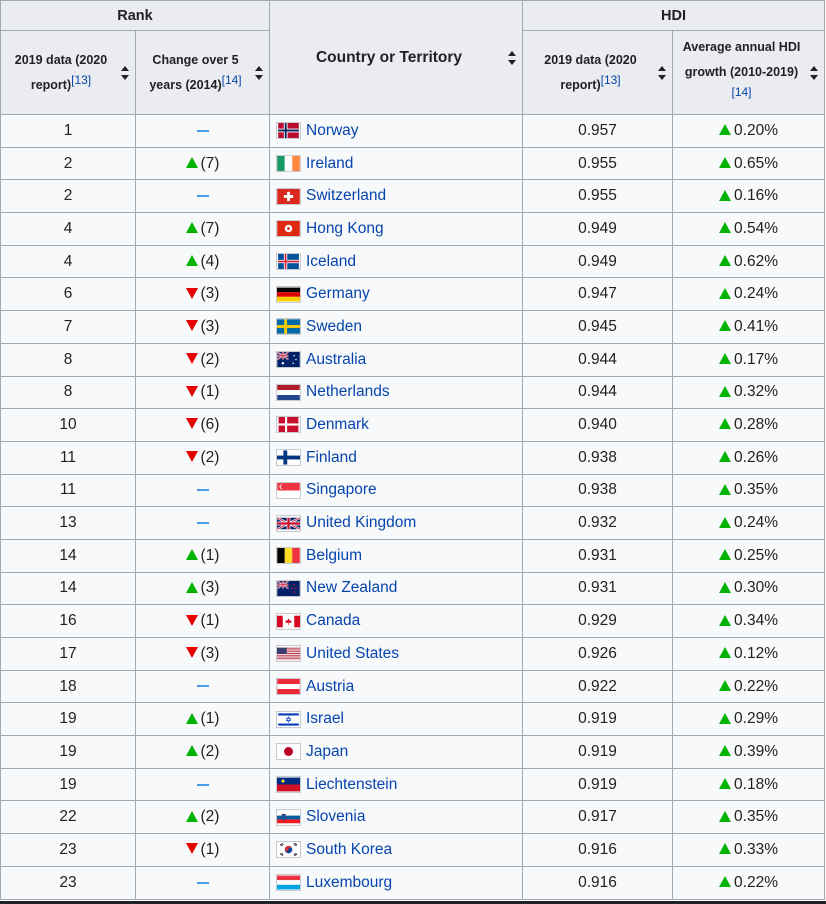 The width and height of the screenshot is (826, 904). Describe the element at coordinates (413, 131) in the screenshot. I see `table-row: 1 Norway 0.957 0.20%` at that location.